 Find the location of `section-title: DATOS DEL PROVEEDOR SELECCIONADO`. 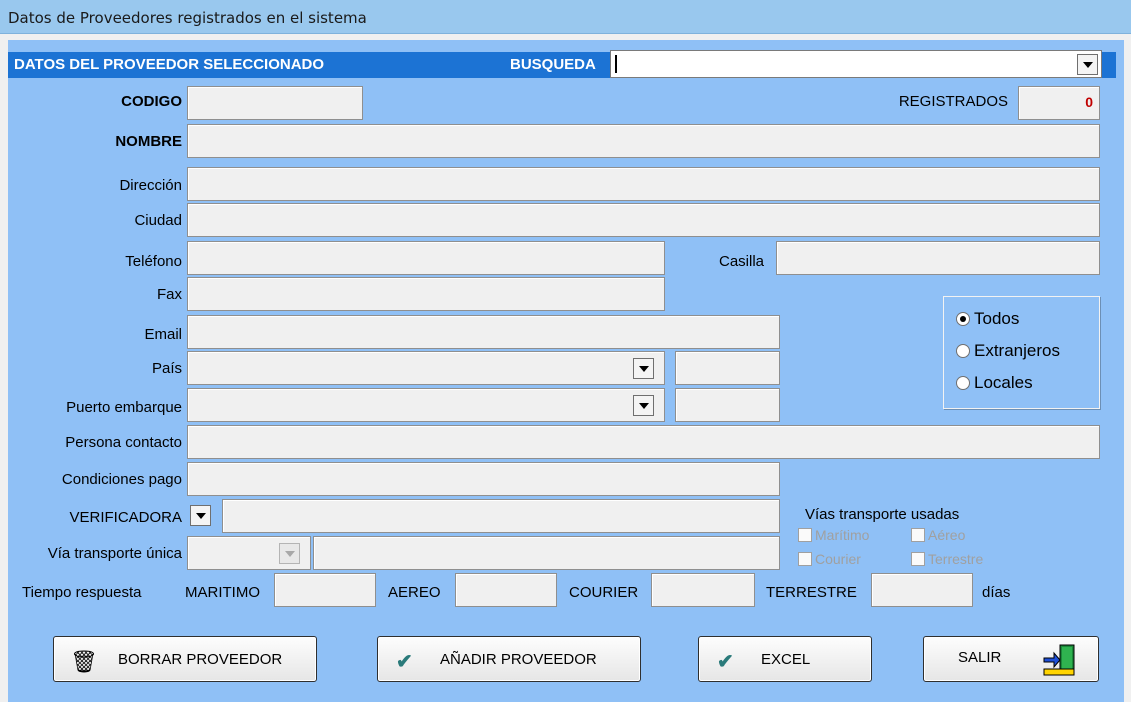

section-title: DATOS DEL PROVEEDOR SELECCIONADO is located at coordinates (169, 64).